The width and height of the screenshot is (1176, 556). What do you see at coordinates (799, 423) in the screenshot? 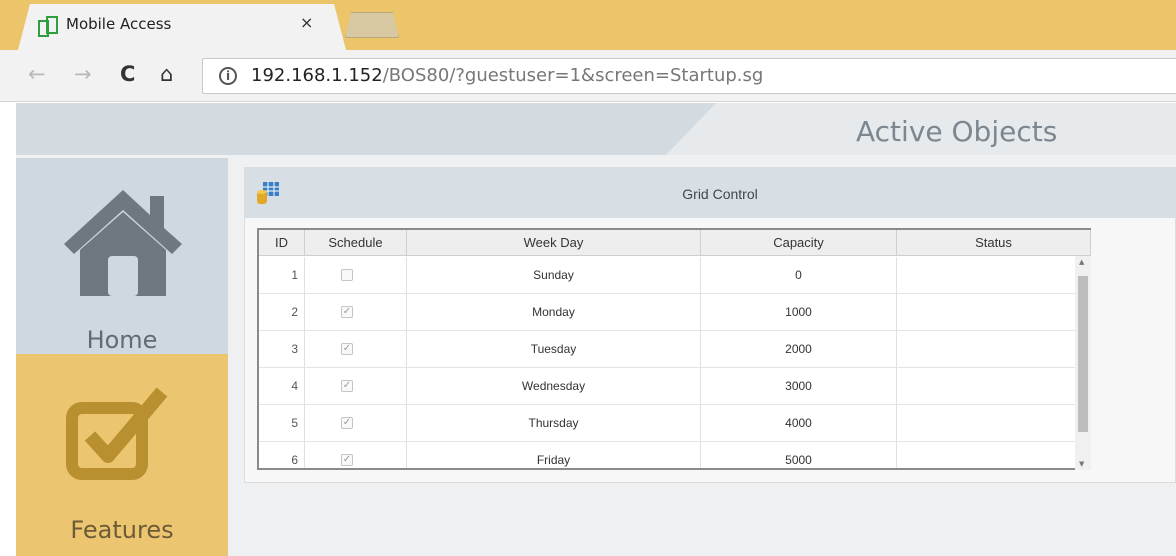
I see `cell-capacity: 4000` at bounding box center [799, 423].